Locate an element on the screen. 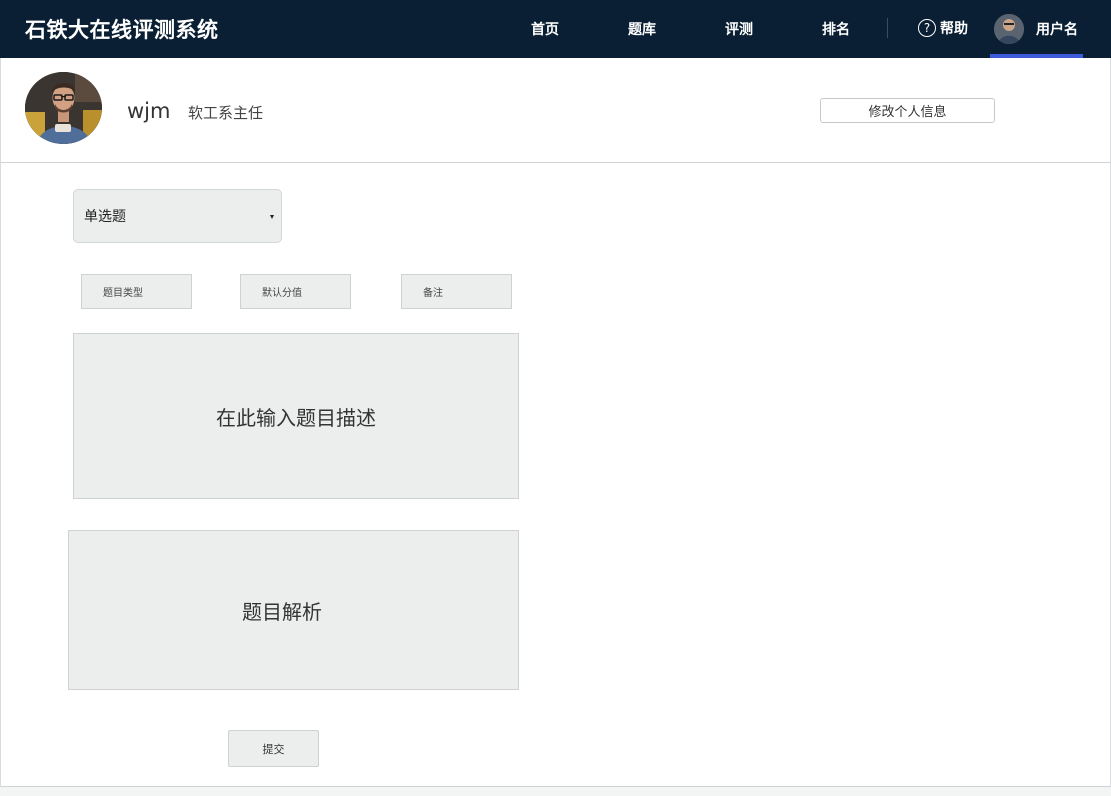  nav-question-bank: 题库 is located at coordinates (642, 29).